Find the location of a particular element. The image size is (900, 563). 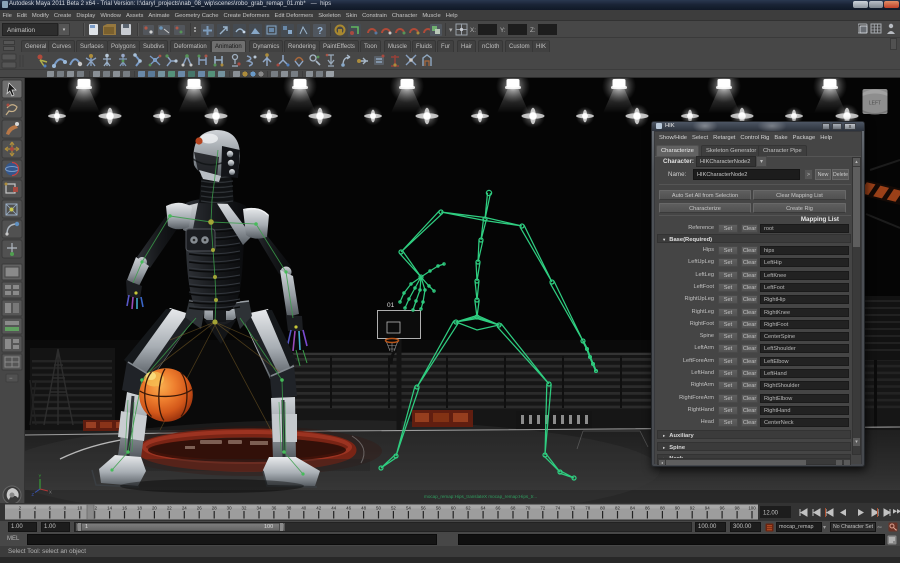

svg-text: Z: is located at coordinates (533, 30).